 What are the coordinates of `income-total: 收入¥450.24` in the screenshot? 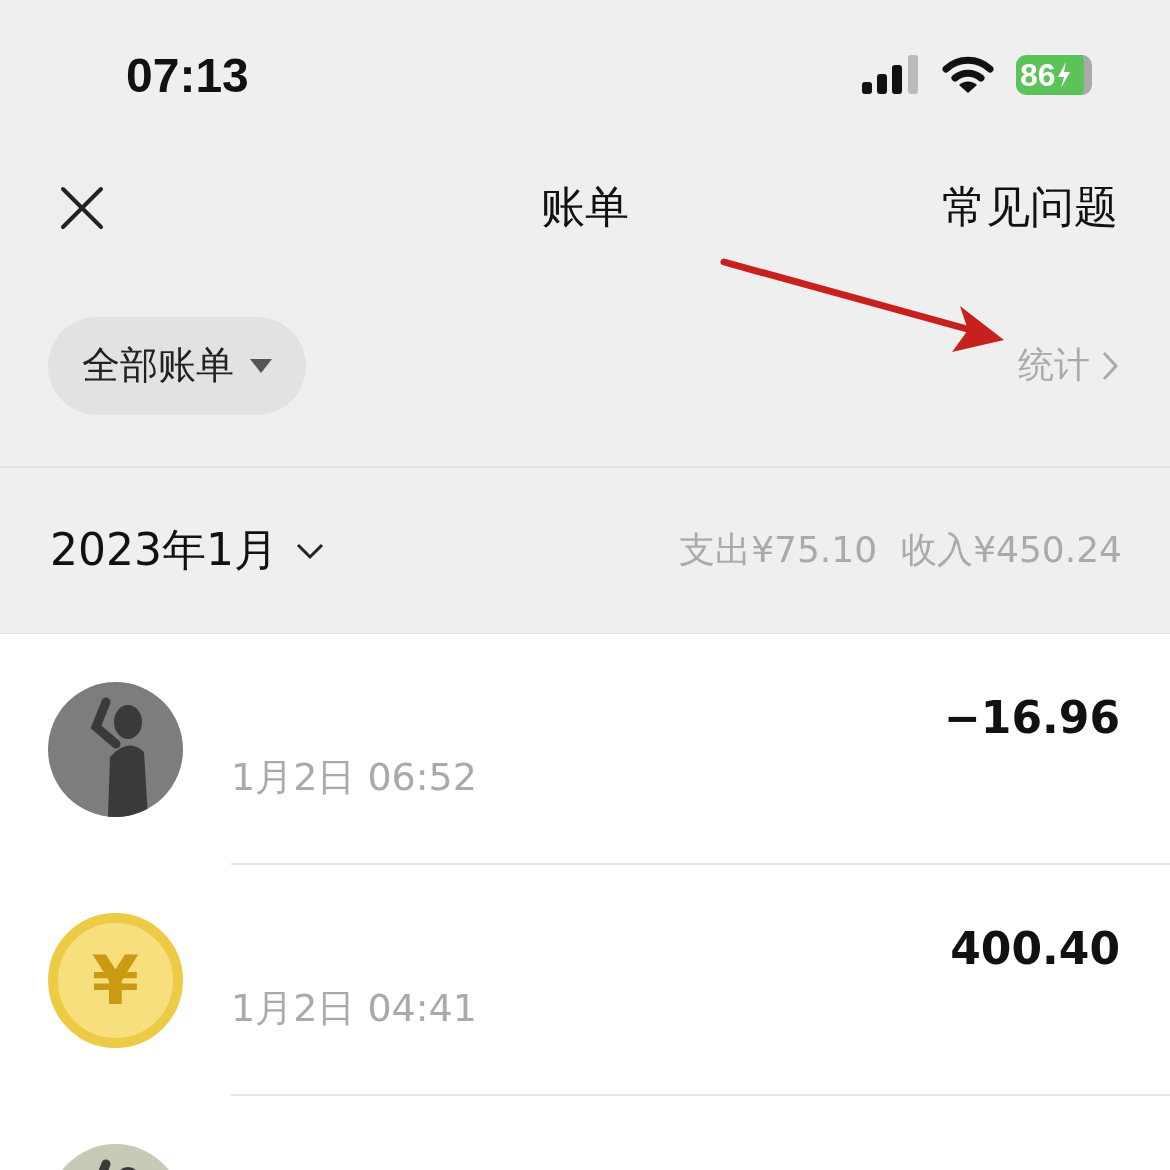 It's located at (1011, 550).